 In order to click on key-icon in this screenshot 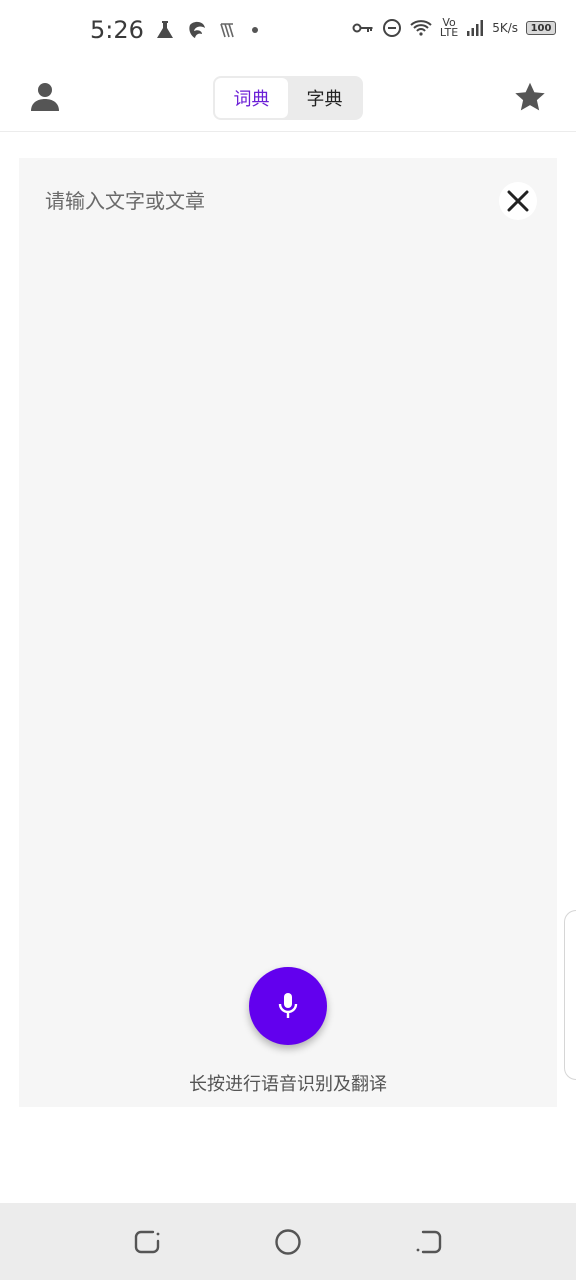, I will do `click(363, 28)`.